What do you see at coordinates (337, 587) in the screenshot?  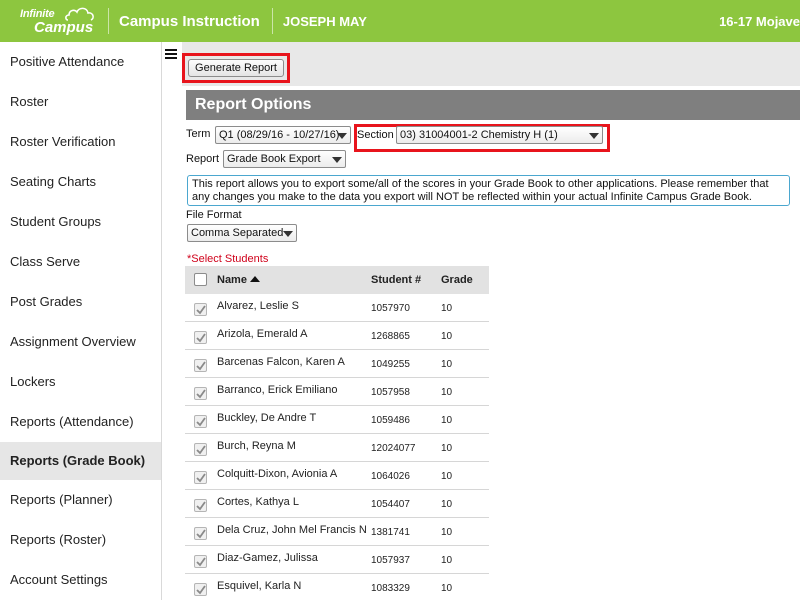 I see `table-row: Esquivel, Karla N 1083329 10` at bounding box center [337, 587].